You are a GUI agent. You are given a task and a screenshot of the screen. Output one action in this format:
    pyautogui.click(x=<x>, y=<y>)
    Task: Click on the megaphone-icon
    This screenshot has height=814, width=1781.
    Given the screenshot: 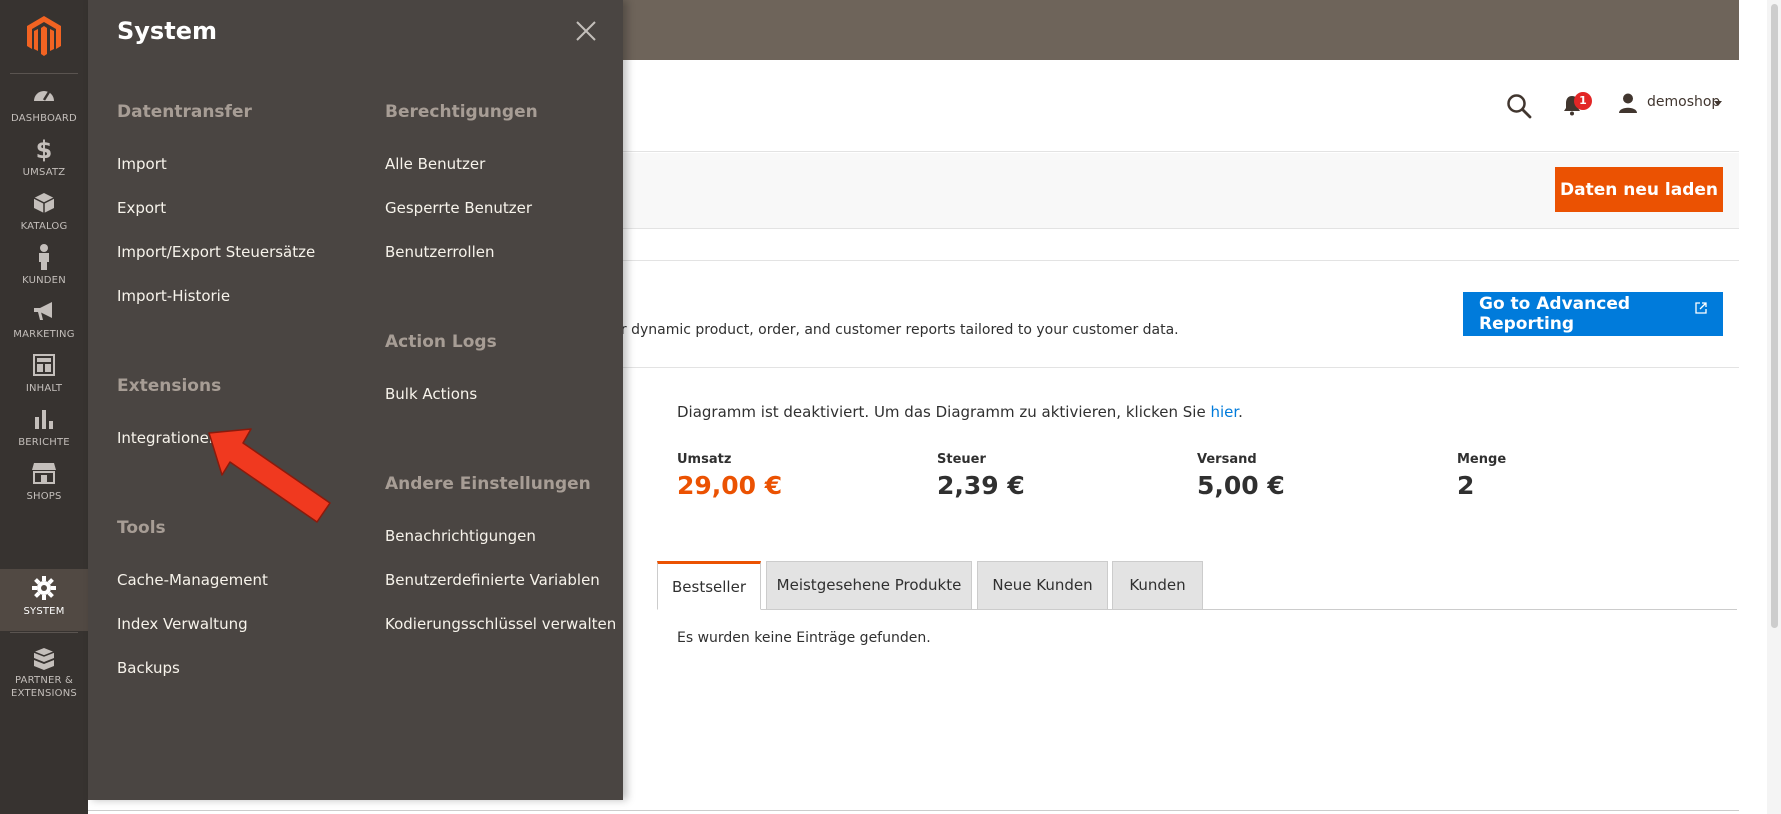 What is the action you would take?
    pyautogui.click(x=44, y=311)
    